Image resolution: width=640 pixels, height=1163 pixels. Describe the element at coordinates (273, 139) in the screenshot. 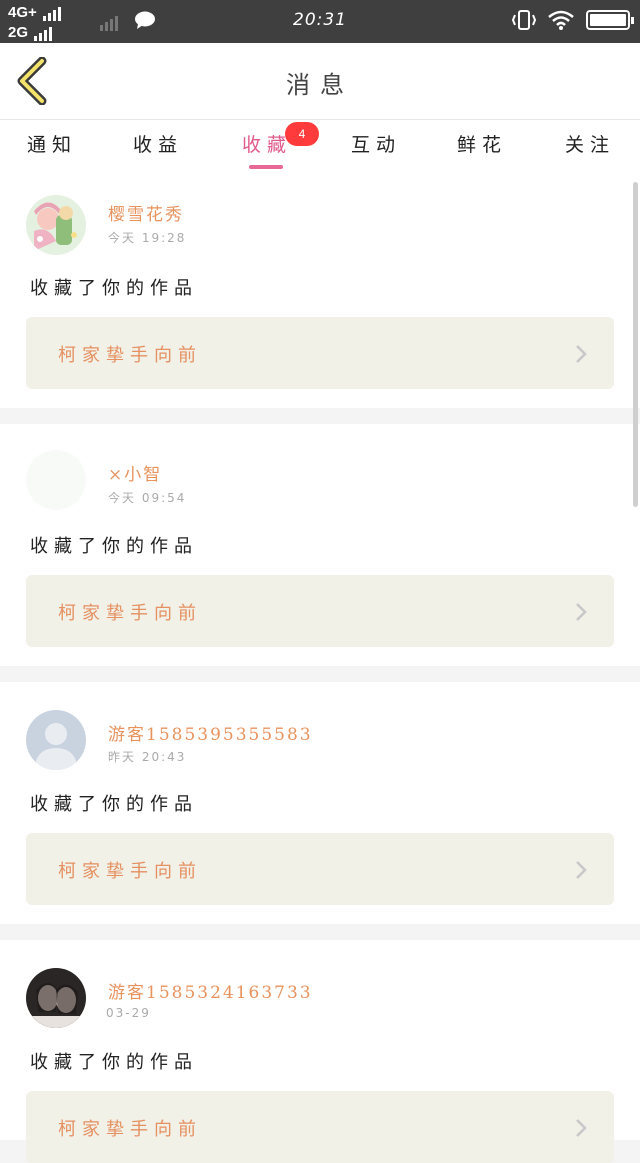

I see `tab-favorites: 收藏 4` at that location.